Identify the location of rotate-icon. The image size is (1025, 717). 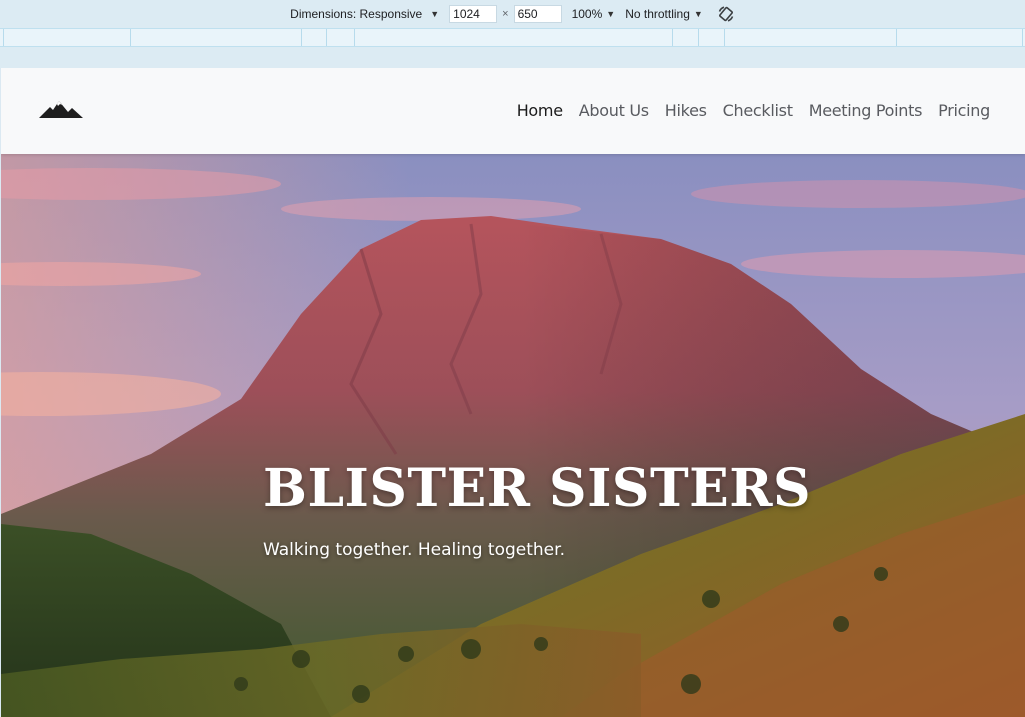
(726, 14).